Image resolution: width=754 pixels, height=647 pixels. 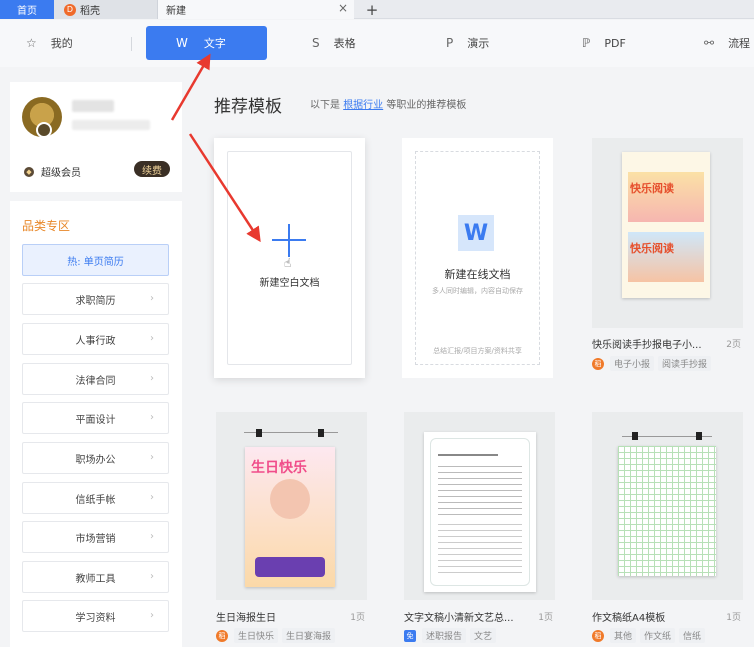 I want to click on template-card-composition: 作文稿纸A4模板 1页 稻 其他 作文纸 信纸, so click(x=667, y=529).